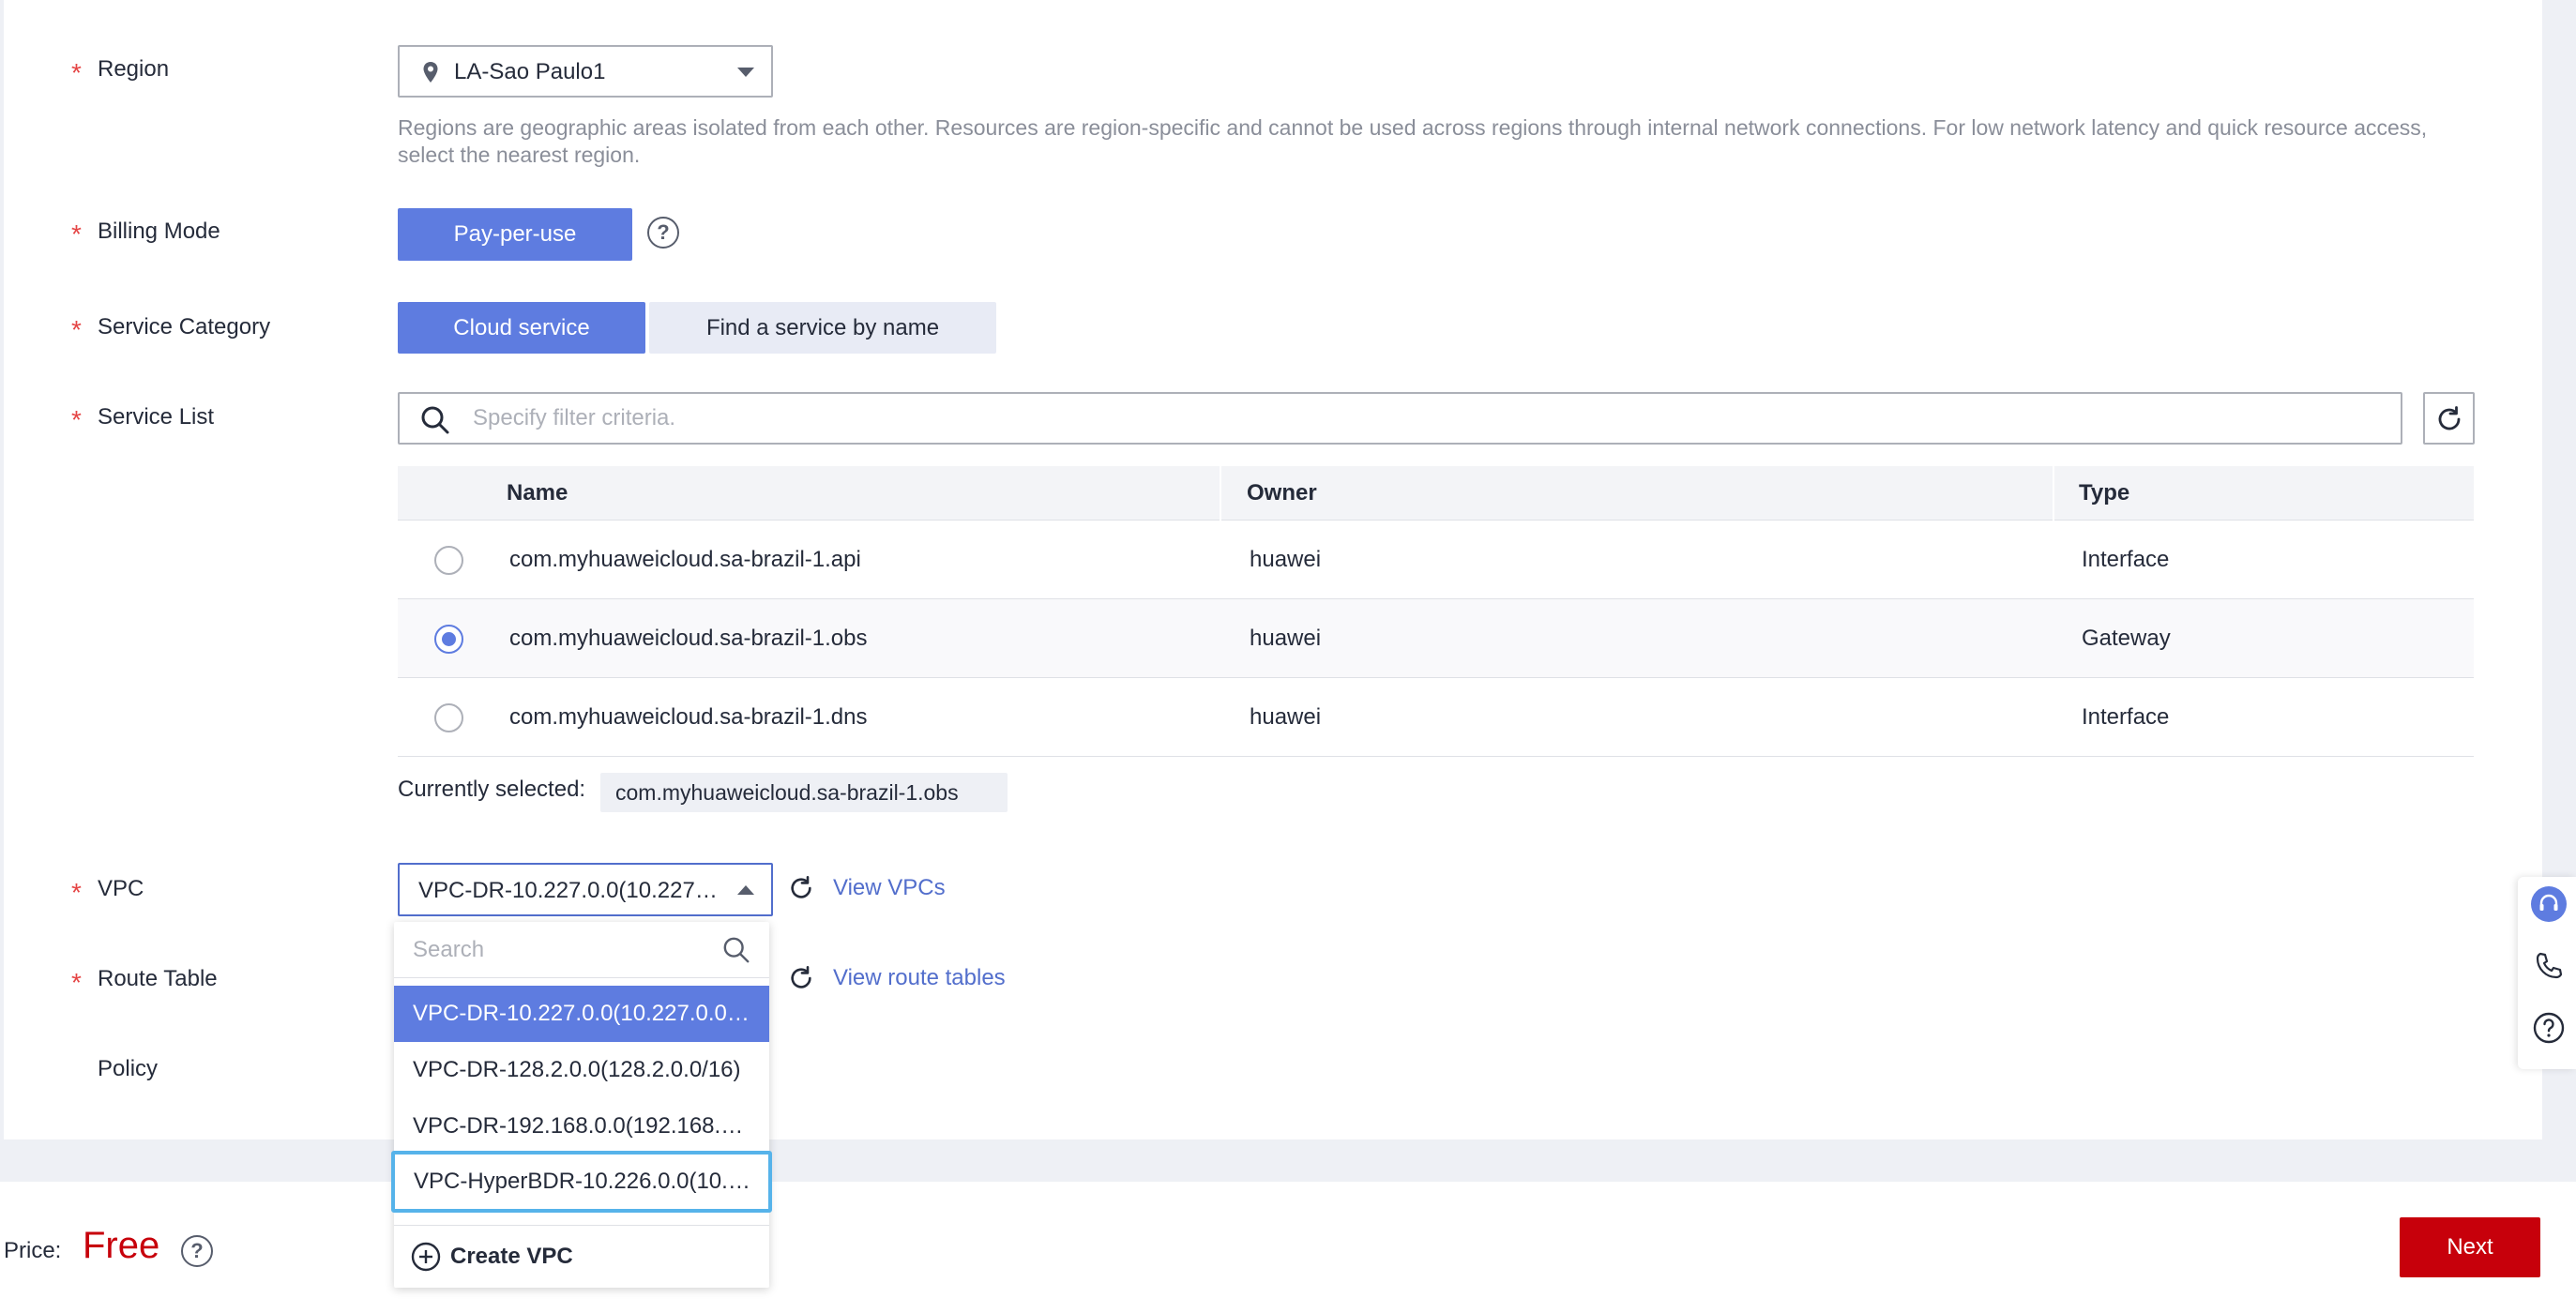  Describe the element at coordinates (1282, 493) in the screenshot. I see `column-header-owner: Owner` at that location.